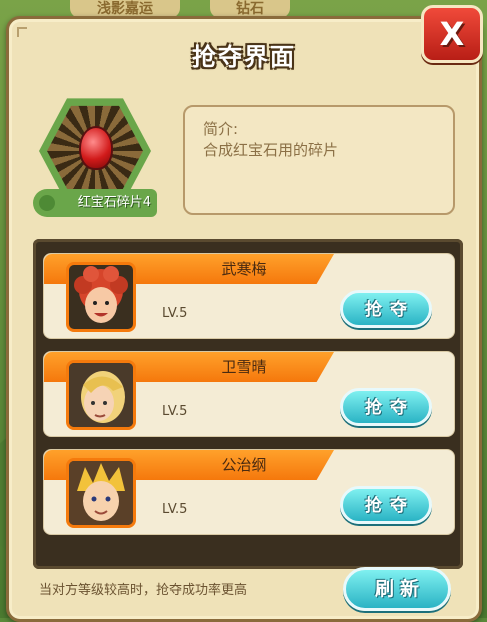 This screenshot has width=487, height=622. I want to click on item-description-box: 简介: 合成红宝石用的碎片, so click(319, 160).